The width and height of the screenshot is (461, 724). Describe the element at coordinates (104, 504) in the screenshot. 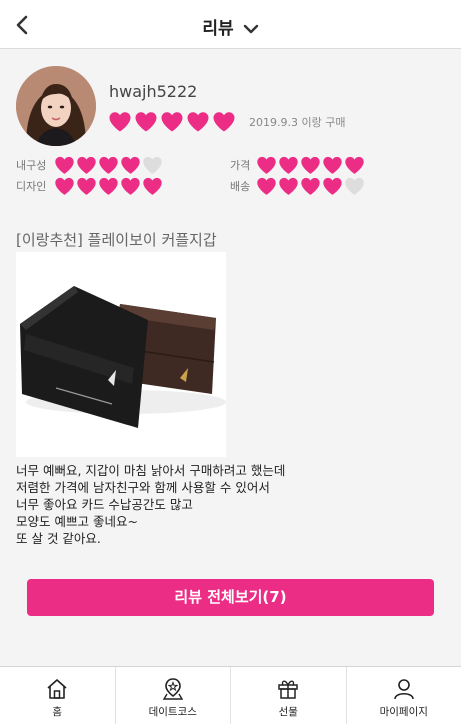

I see `review-line: 너무 좋아요 카드 수납공간도 많고` at that location.